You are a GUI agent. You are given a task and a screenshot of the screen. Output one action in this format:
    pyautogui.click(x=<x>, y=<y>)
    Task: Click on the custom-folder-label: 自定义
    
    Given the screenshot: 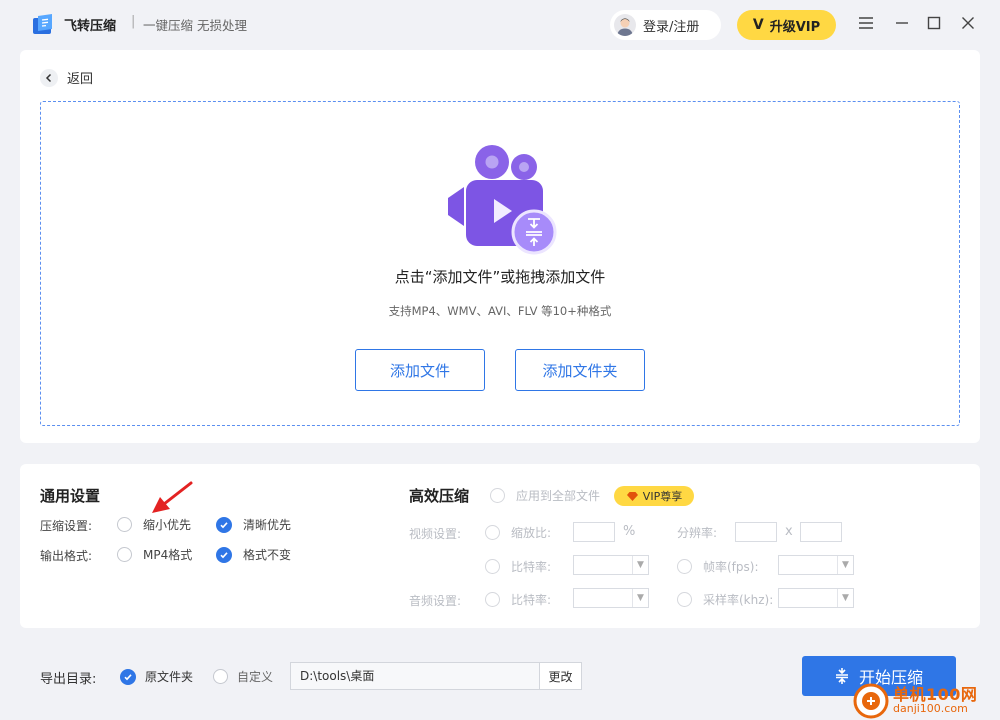 What is the action you would take?
    pyautogui.click(x=255, y=677)
    